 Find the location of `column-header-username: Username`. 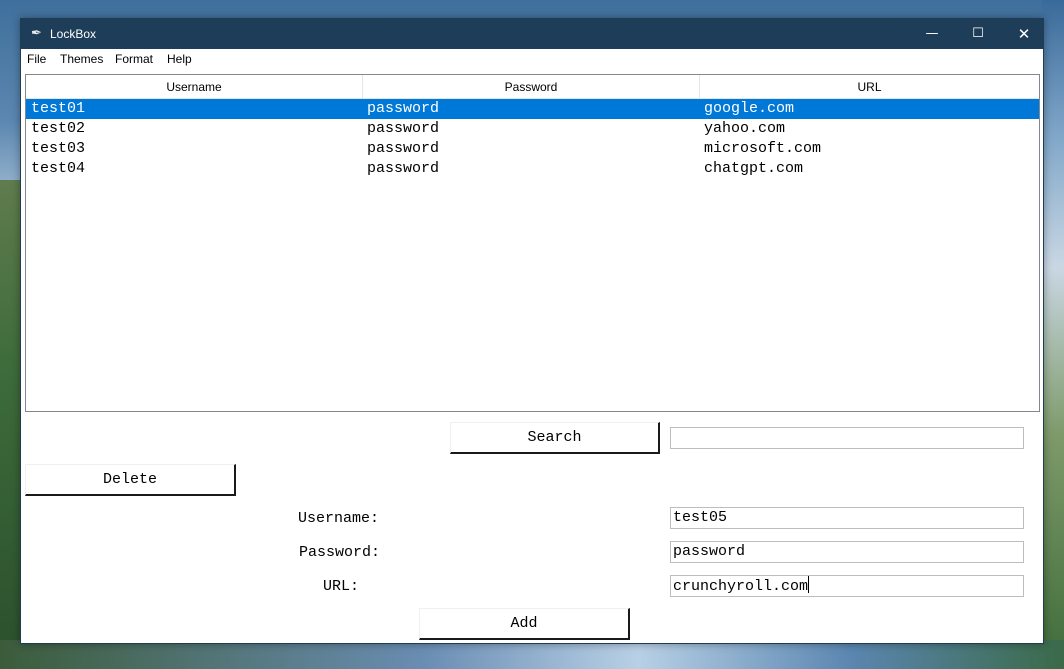

column-header-username: Username is located at coordinates (194, 87).